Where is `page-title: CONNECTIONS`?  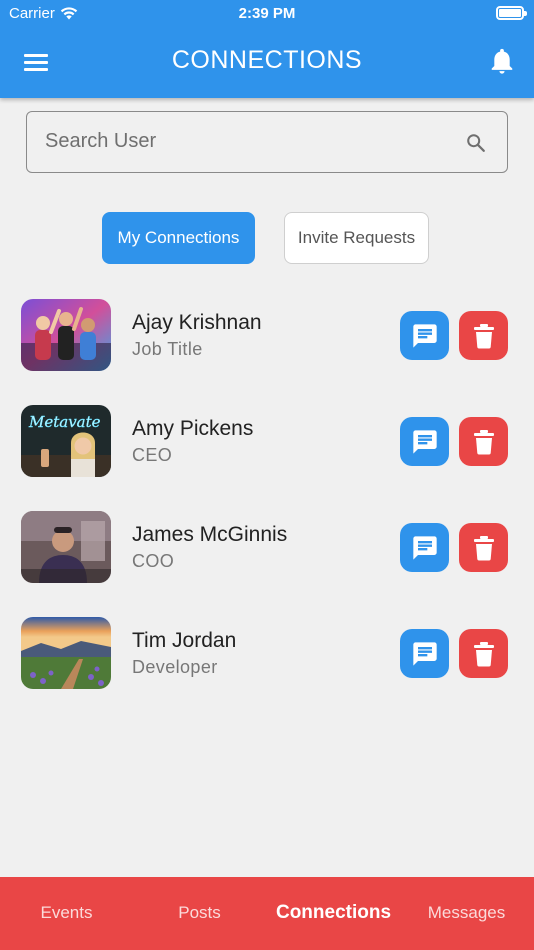 page-title: CONNECTIONS is located at coordinates (267, 60).